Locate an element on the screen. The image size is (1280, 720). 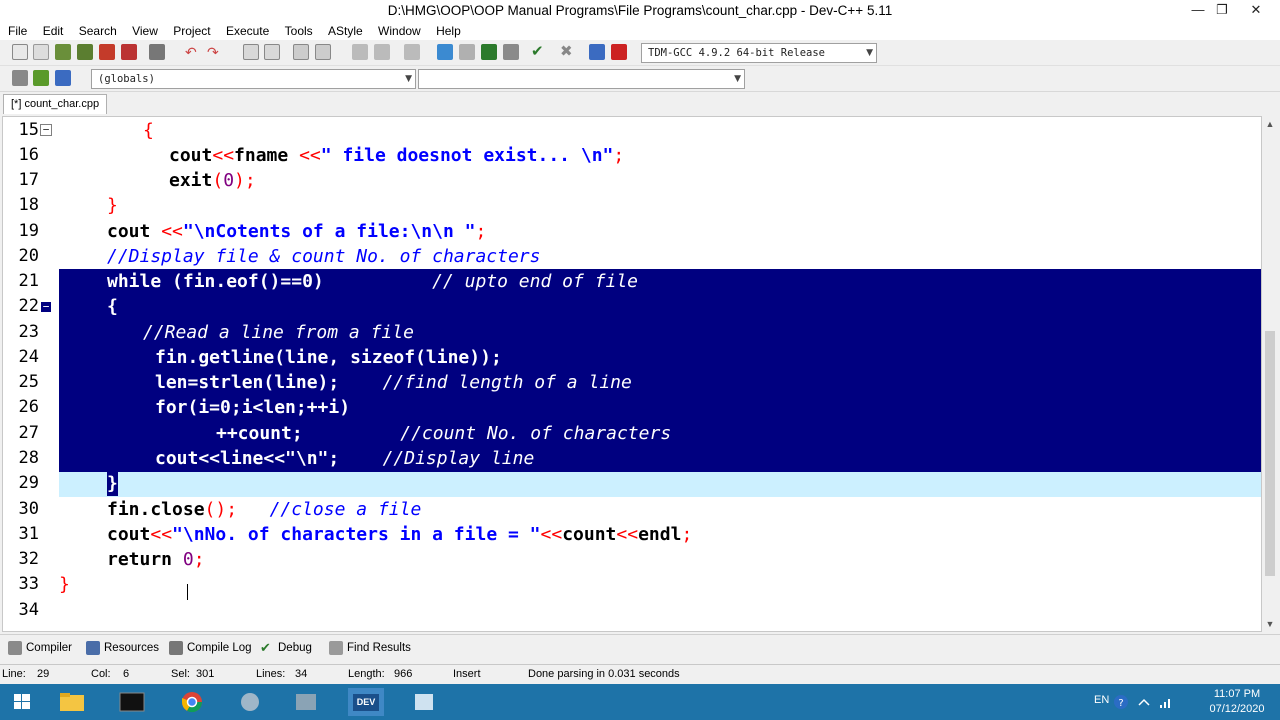
scroll-up-icon: ▲ is located at coordinates (1270, 124).